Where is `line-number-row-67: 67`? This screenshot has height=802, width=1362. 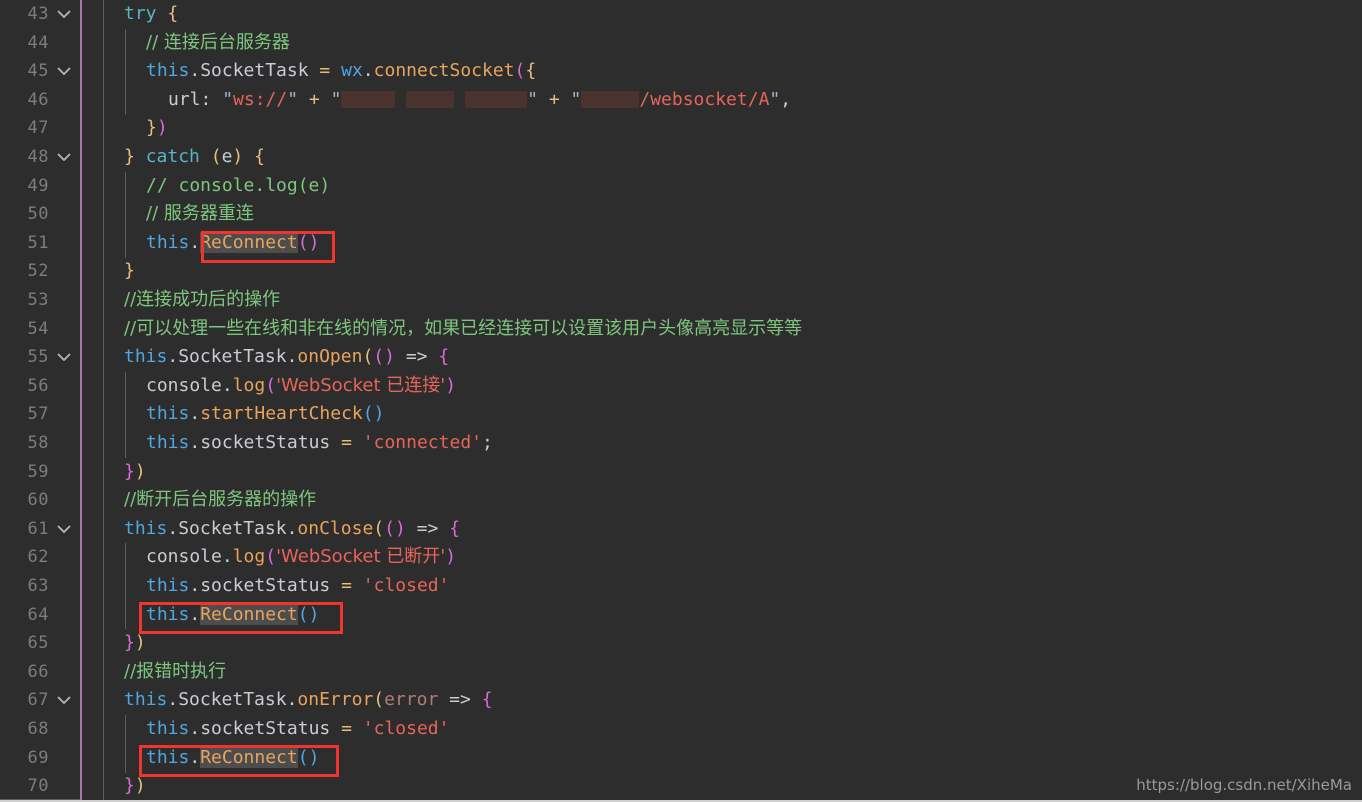 line-number-row-67: 67 is located at coordinates (40, 700).